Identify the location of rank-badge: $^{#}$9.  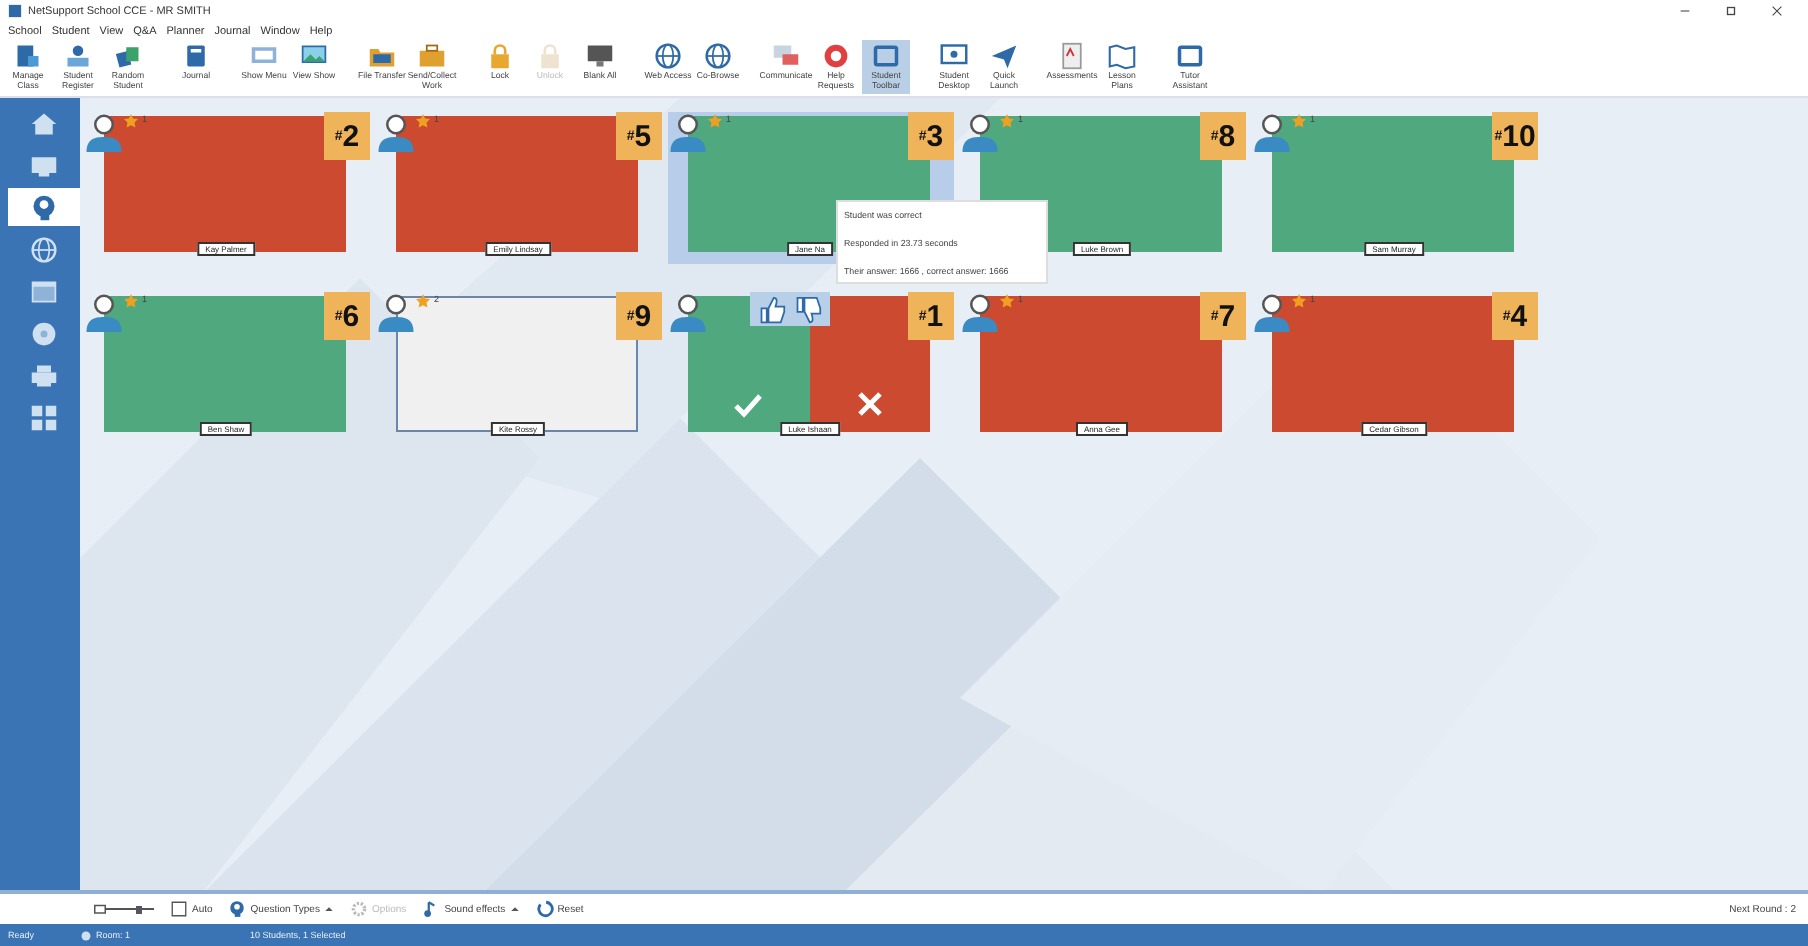
(639, 316).